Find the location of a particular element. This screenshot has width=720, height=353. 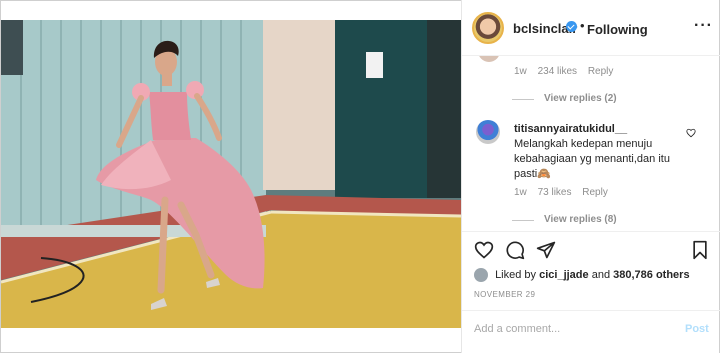

likes-conjunction: and is located at coordinates (601, 274).